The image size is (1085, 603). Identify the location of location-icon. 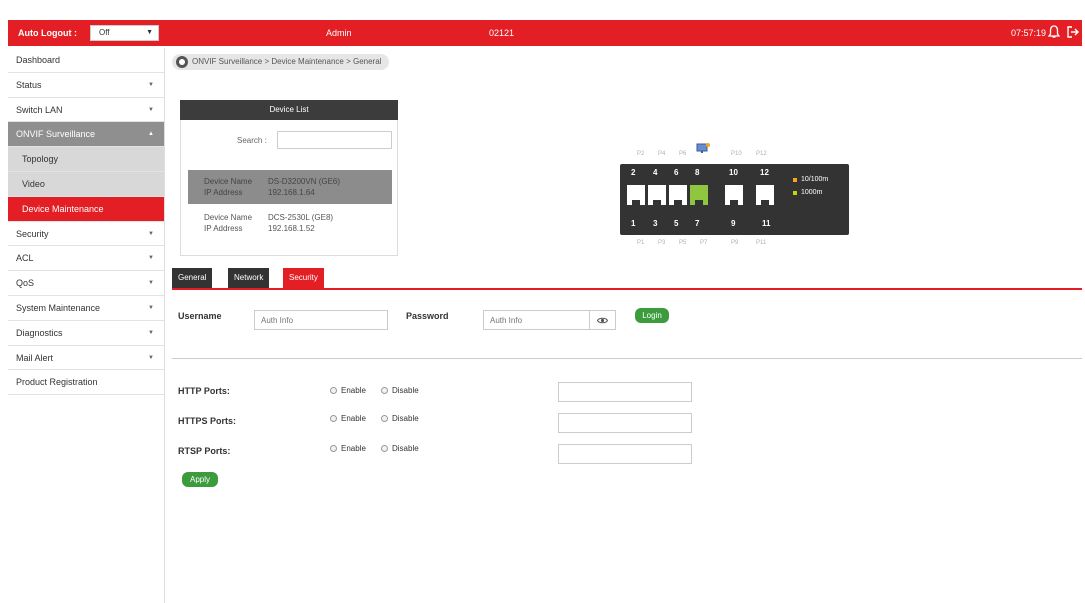
(182, 62).